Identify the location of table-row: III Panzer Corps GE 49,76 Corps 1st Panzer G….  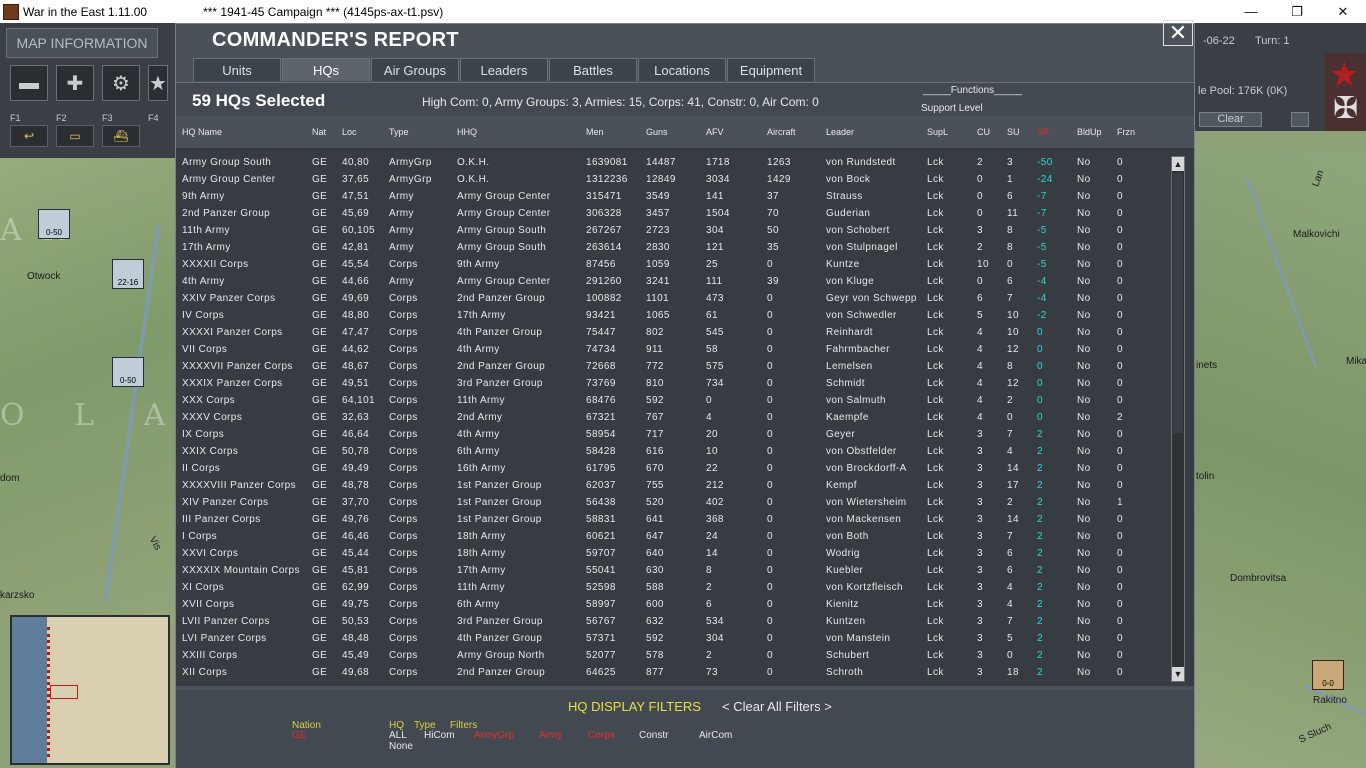
(671, 520).